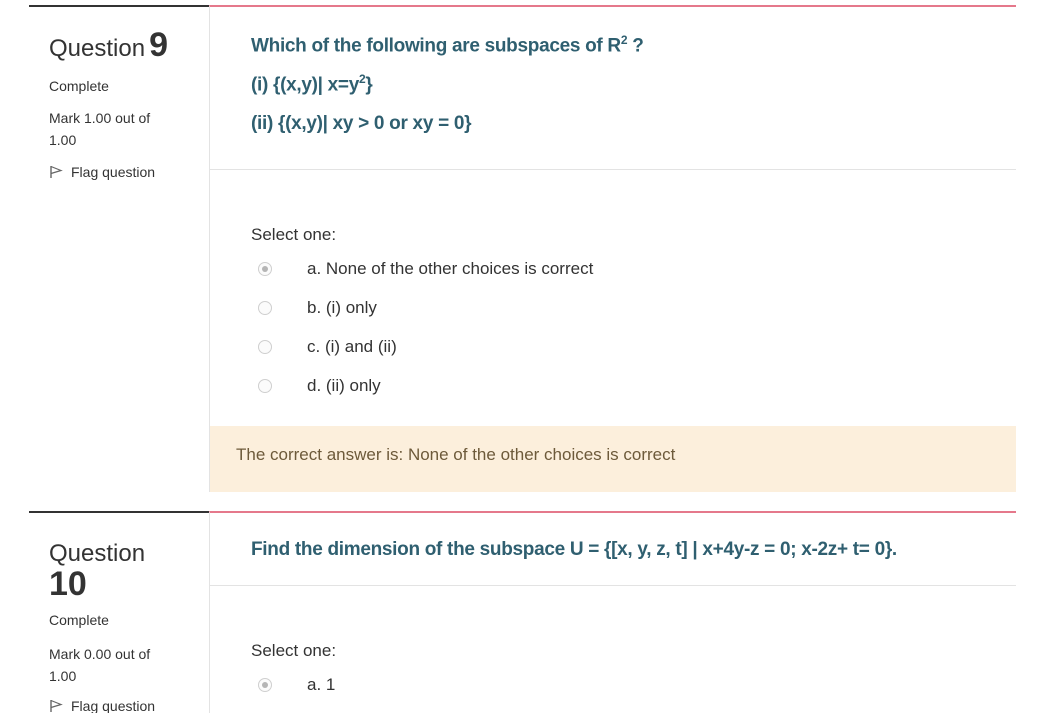 The image size is (1043, 713). I want to click on question-grade: Mark 0.00 out of 1.00, so click(100, 665).